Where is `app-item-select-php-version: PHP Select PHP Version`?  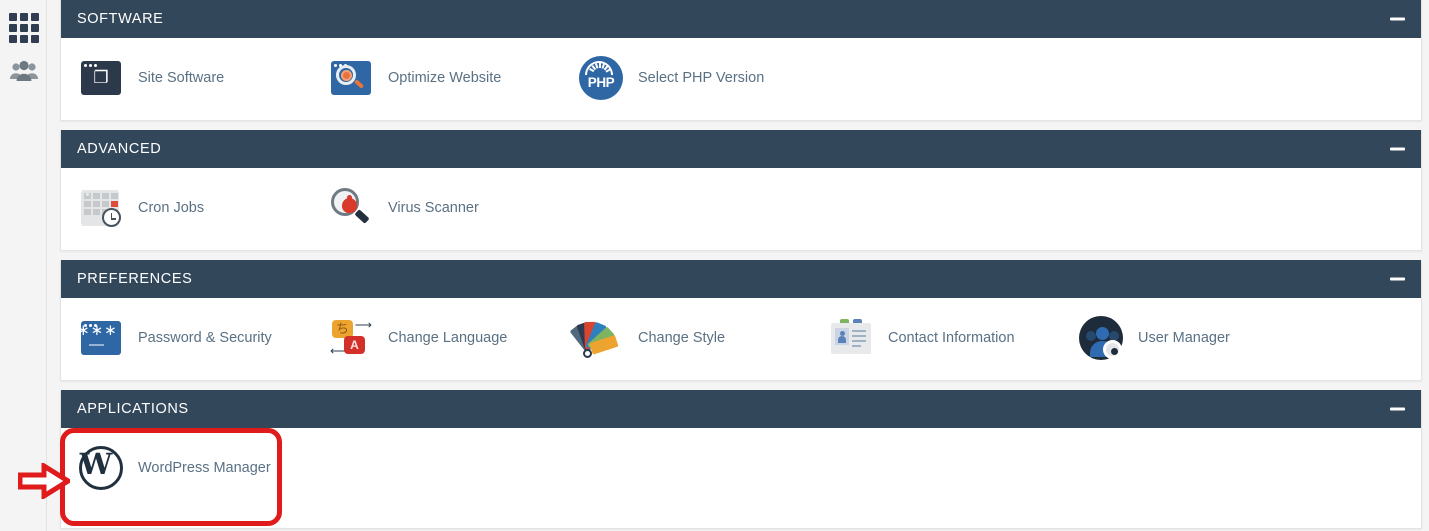
app-item-select-php-version: PHP Select PHP Version is located at coordinates (686, 78).